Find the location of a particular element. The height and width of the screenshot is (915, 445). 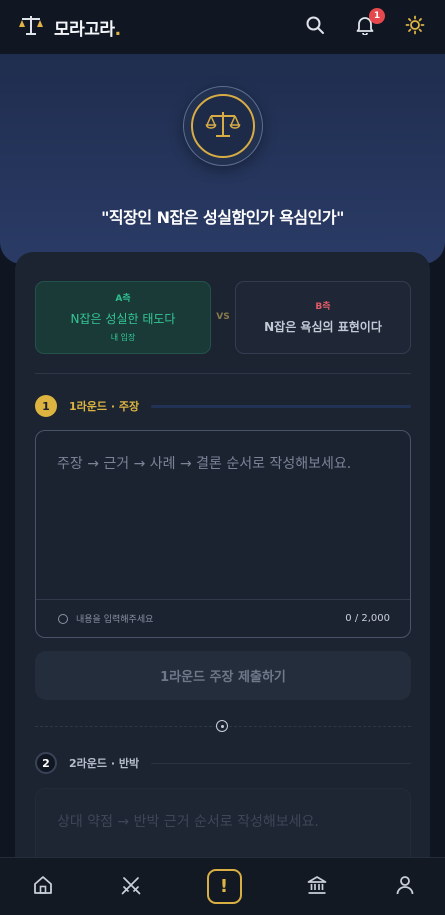

round-2-number: 2 is located at coordinates (46, 763).